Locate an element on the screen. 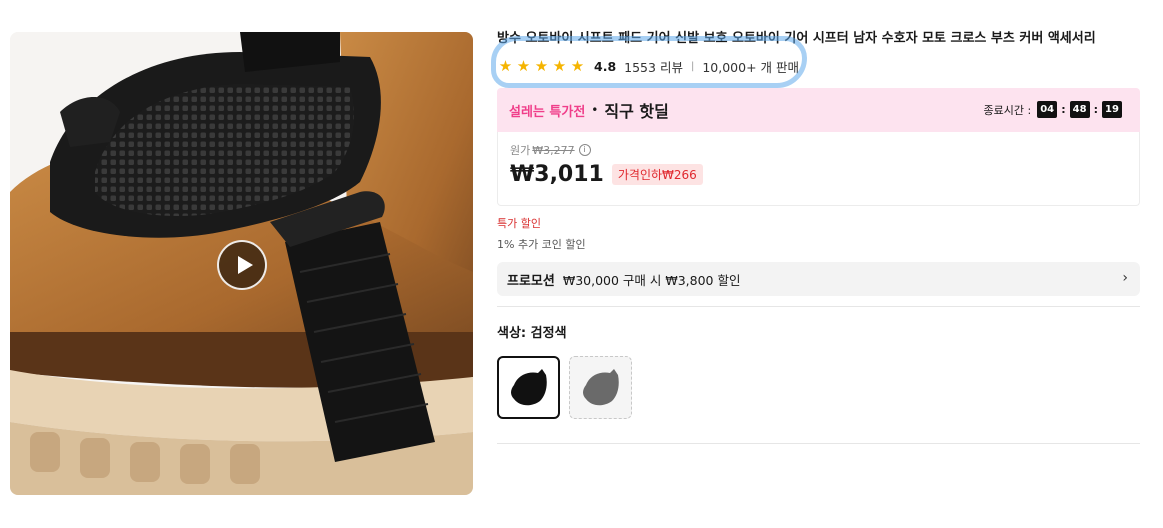  deal-title: 직구 핫딜 is located at coordinates (636, 111).